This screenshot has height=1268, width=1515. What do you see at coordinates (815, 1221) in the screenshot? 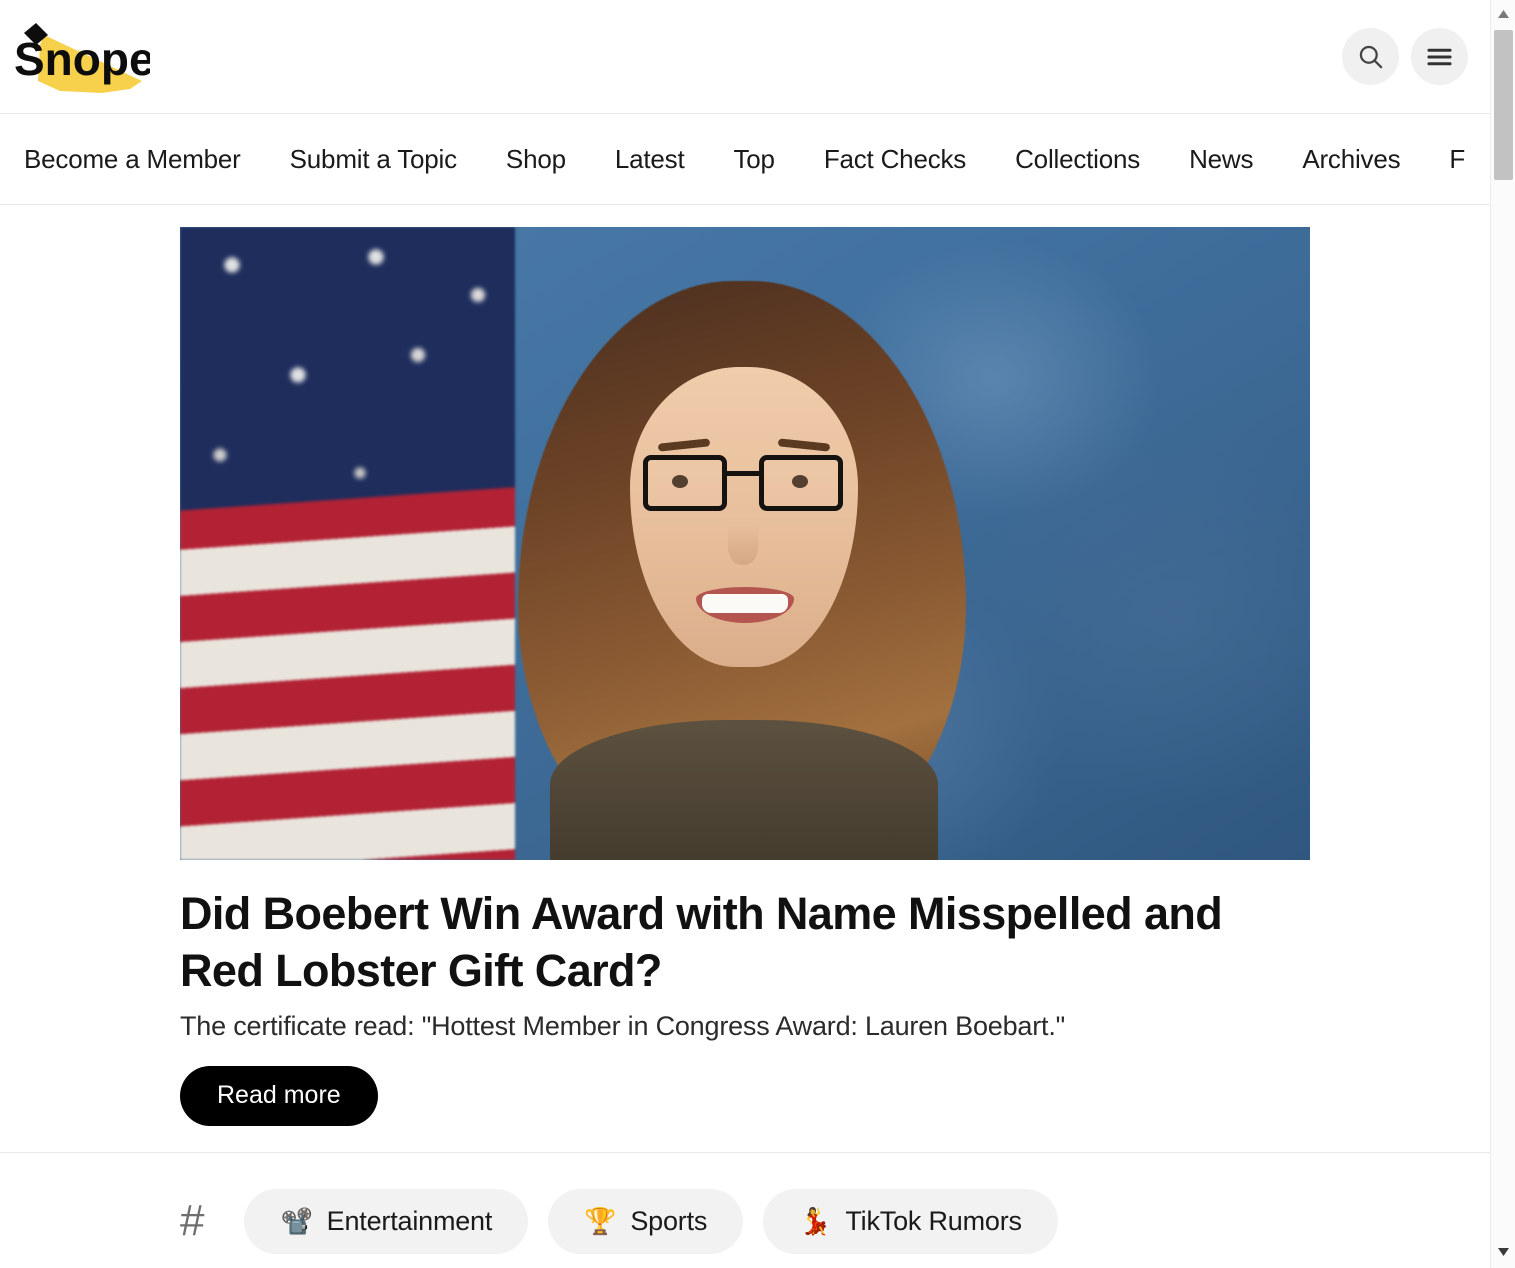
I see `dancer-icon: 💃` at bounding box center [815, 1221].